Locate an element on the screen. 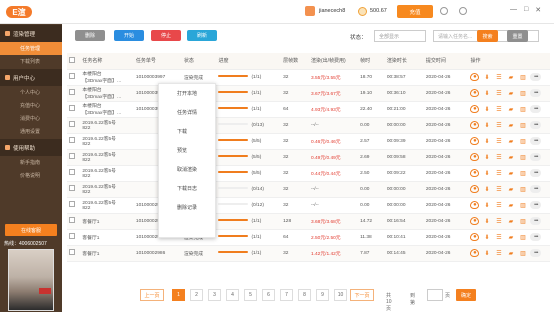 Image resolution: width=554 pixels, height=312 pixels. refresh-button: 刷新 is located at coordinates (202, 35).